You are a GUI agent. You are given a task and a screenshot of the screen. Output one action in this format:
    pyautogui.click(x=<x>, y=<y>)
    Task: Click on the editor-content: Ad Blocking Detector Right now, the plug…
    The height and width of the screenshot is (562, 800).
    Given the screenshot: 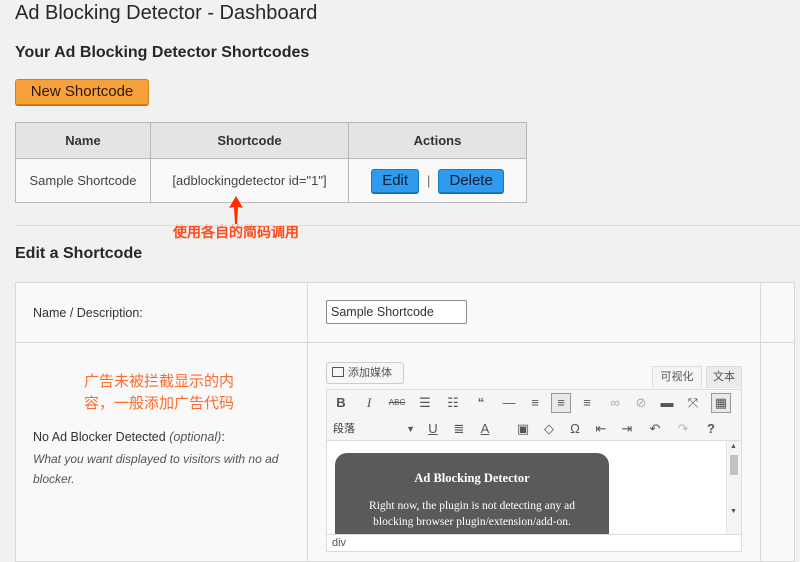 What is the action you would take?
    pyautogui.click(x=534, y=488)
    